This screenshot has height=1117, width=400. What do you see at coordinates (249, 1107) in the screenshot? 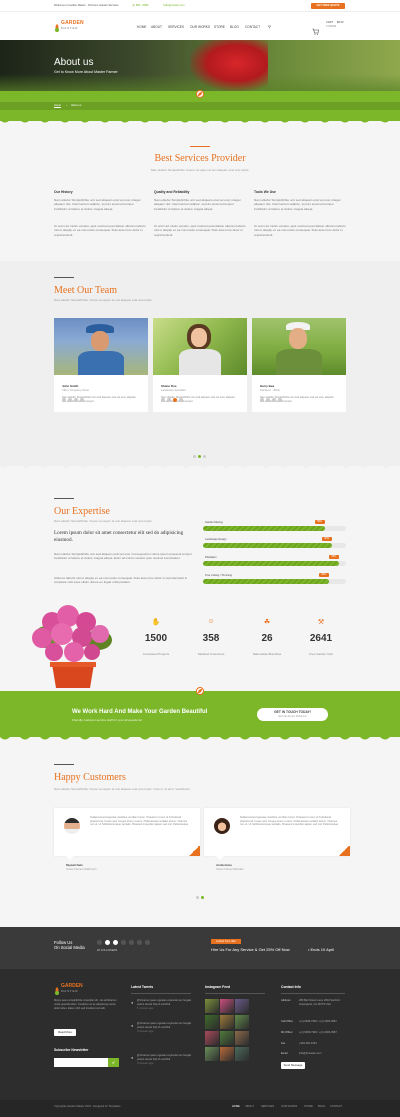
I see `footer-link: ABOUT` at bounding box center [249, 1107].